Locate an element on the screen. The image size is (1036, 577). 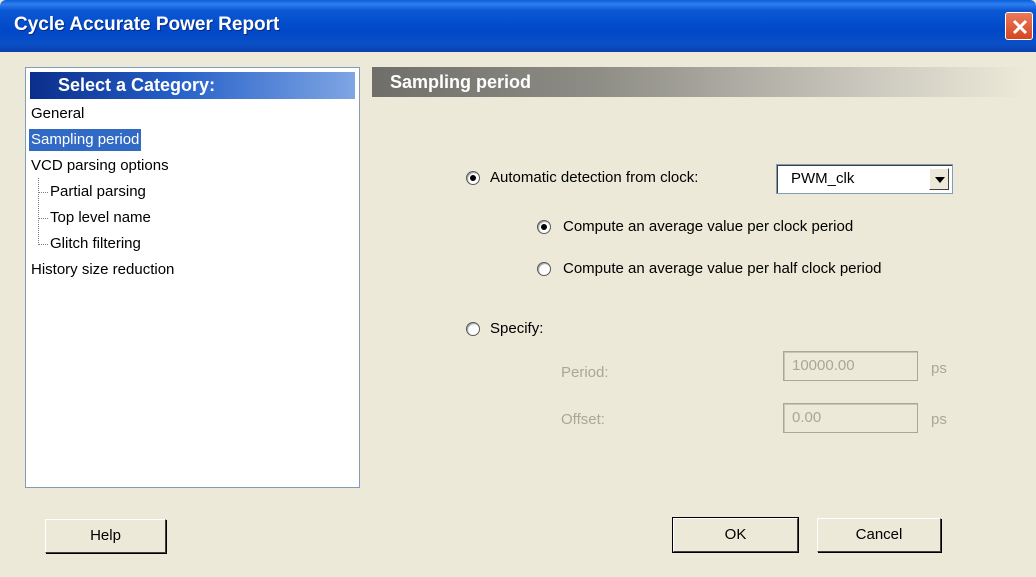
close-button is located at coordinates (1019, 26).